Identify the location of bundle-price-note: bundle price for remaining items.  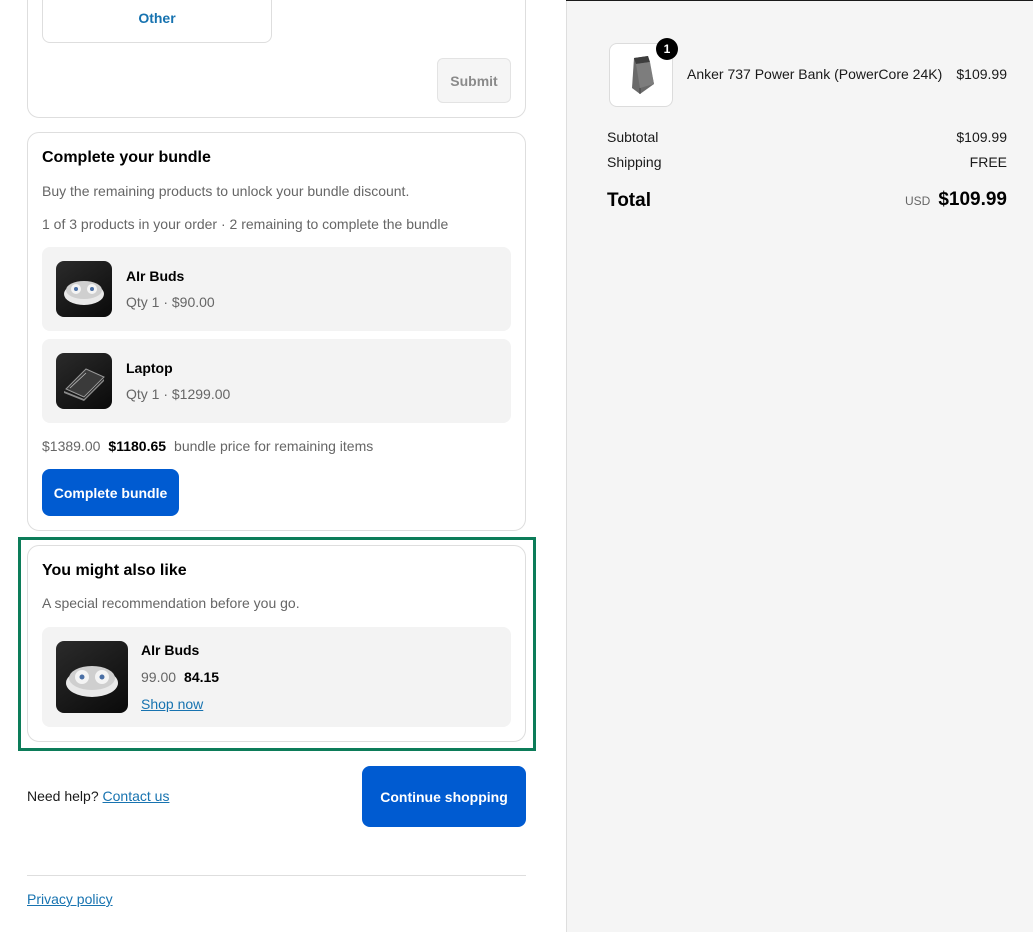
(274, 446).